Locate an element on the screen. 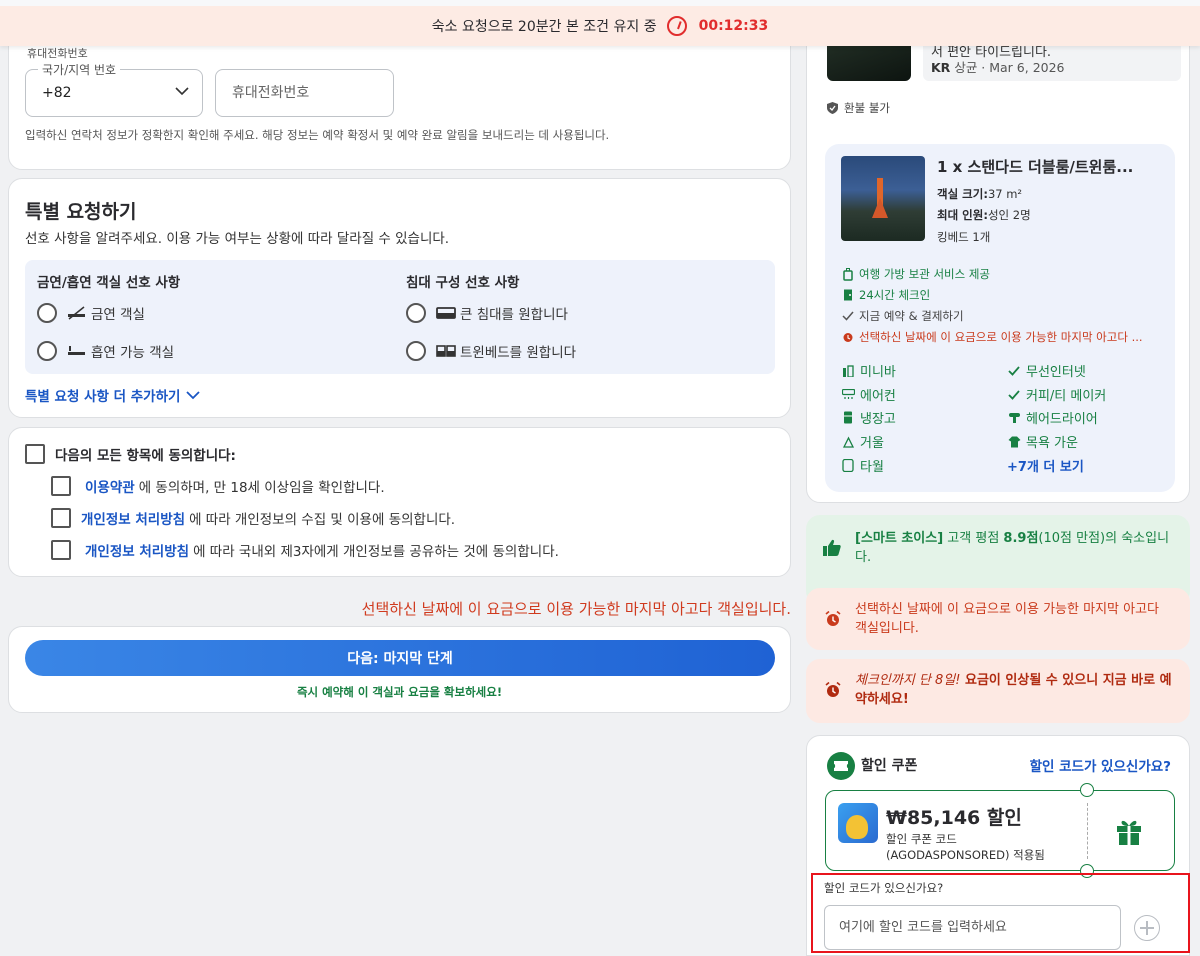 The height and width of the screenshot is (956, 1200). agree-privacy-checkbox: 개인정보 처리방침 에 따라 개인정보의 수집 및 이용에 동의합니다. is located at coordinates (253, 518).